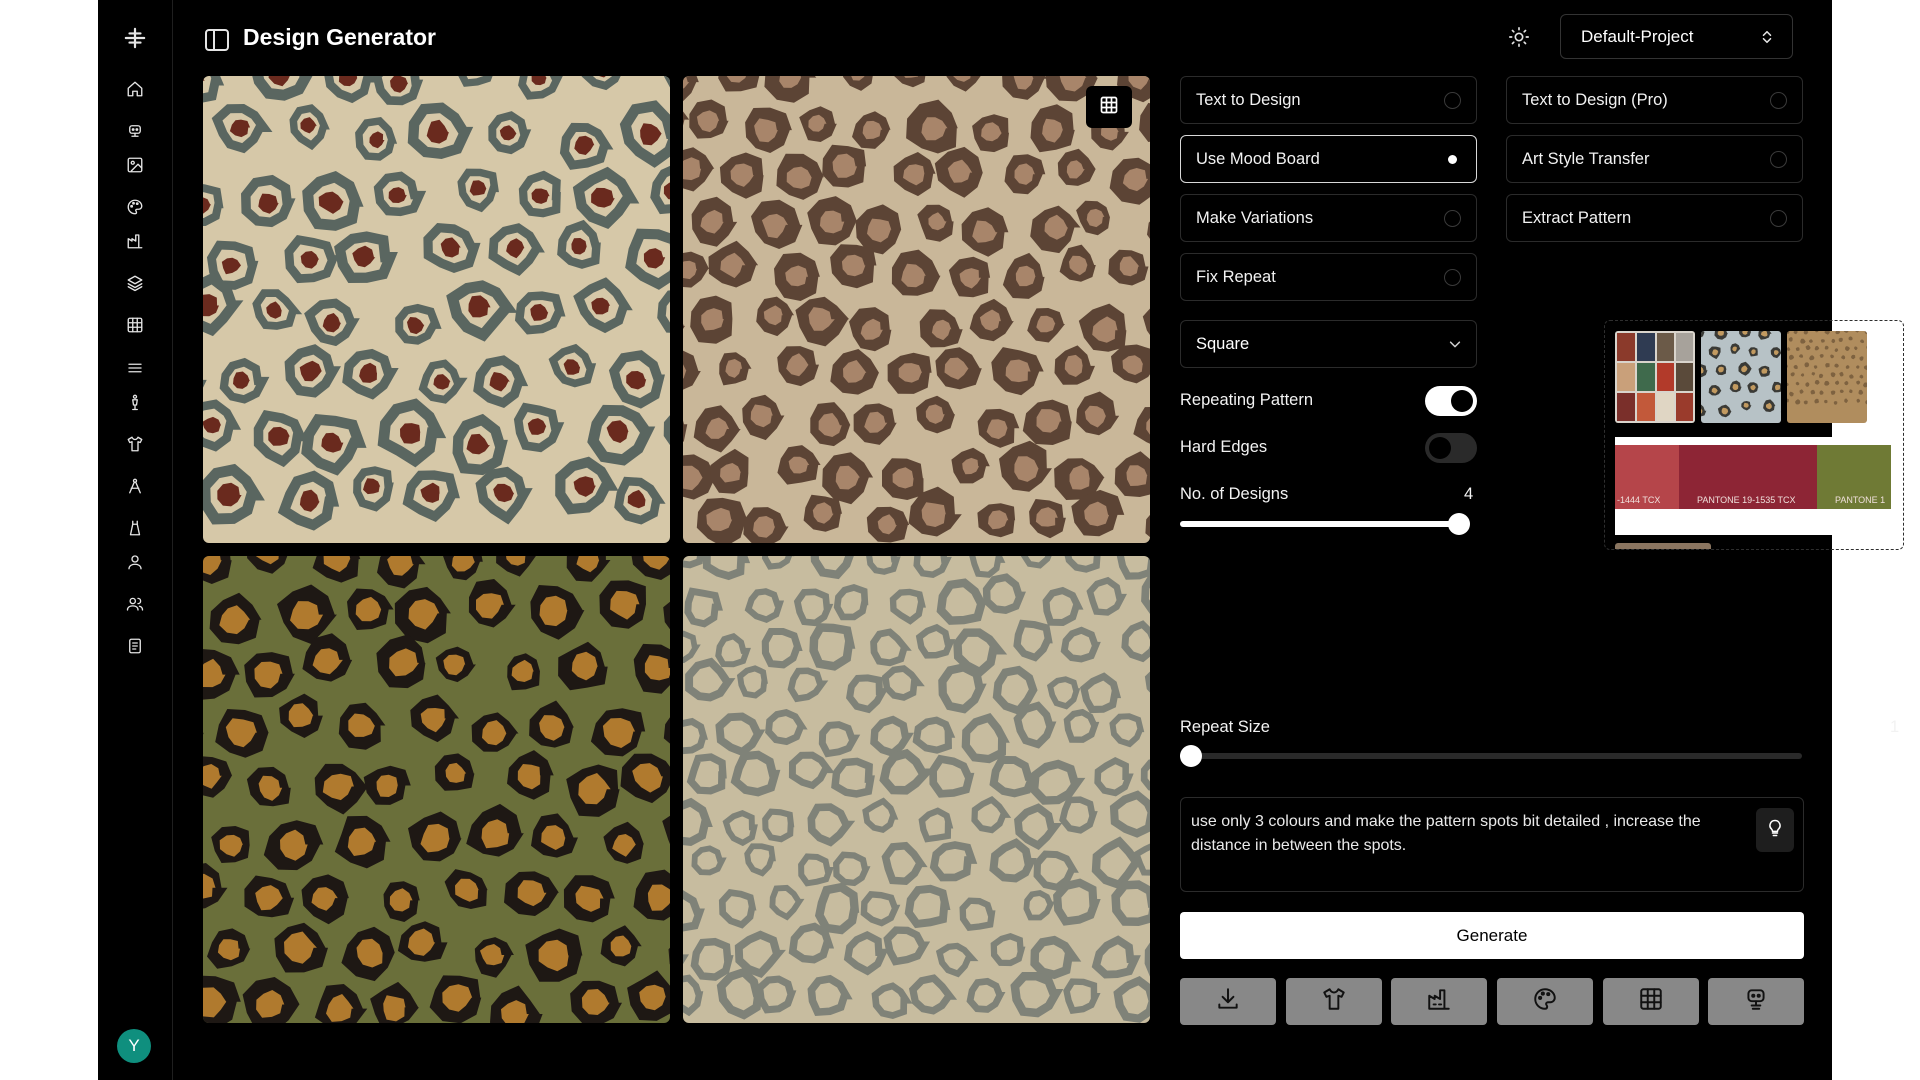  What do you see at coordinates (217, 40) in the screenshot?
I see `sidebar-toggle-icon` at bounding box center [217, 40].